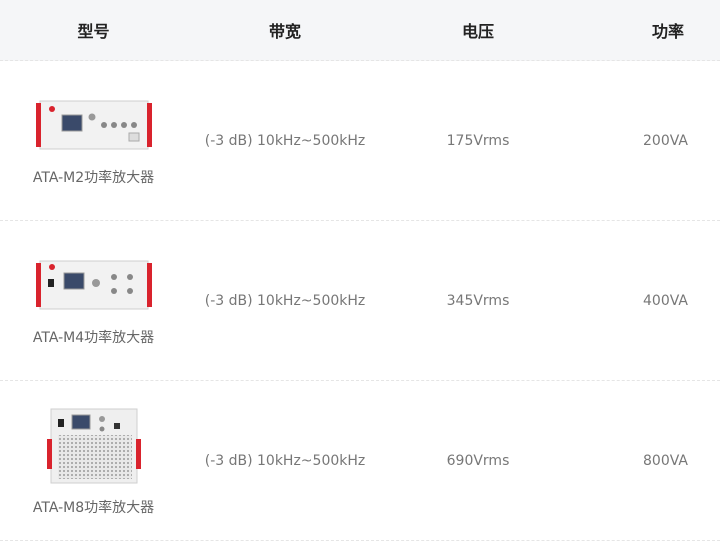 This screenshot has height=544, width=720. What do you see at coordinates (93, 445) in the screenshot?
I see `amplifier-m8-image` at bounding box center [93, 445].